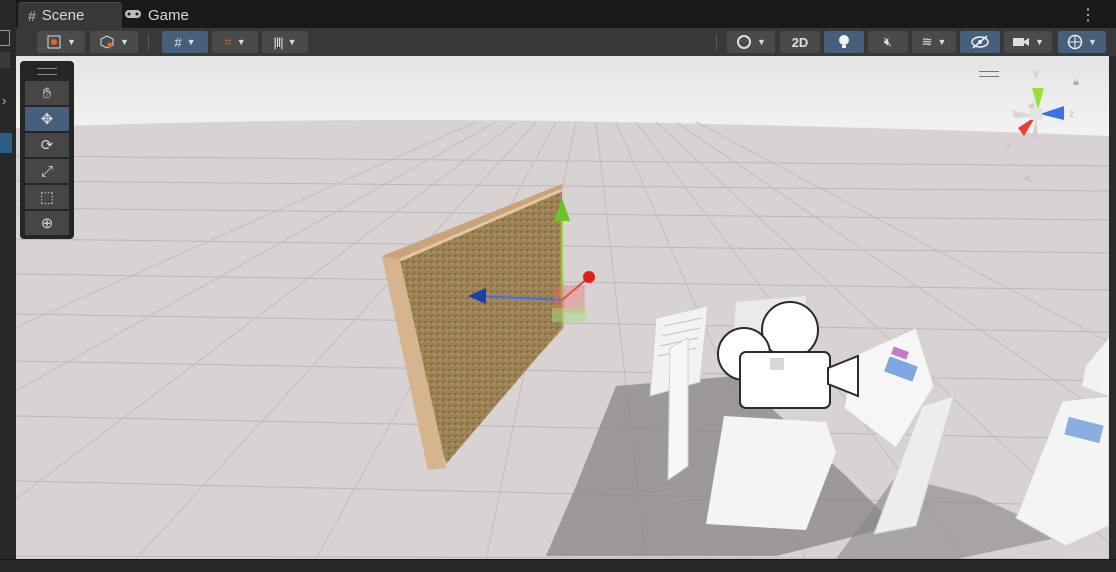 This screenshot has width=1116, height=572. I want to click on more-options-icon: ⋮, so click(1088, 15).